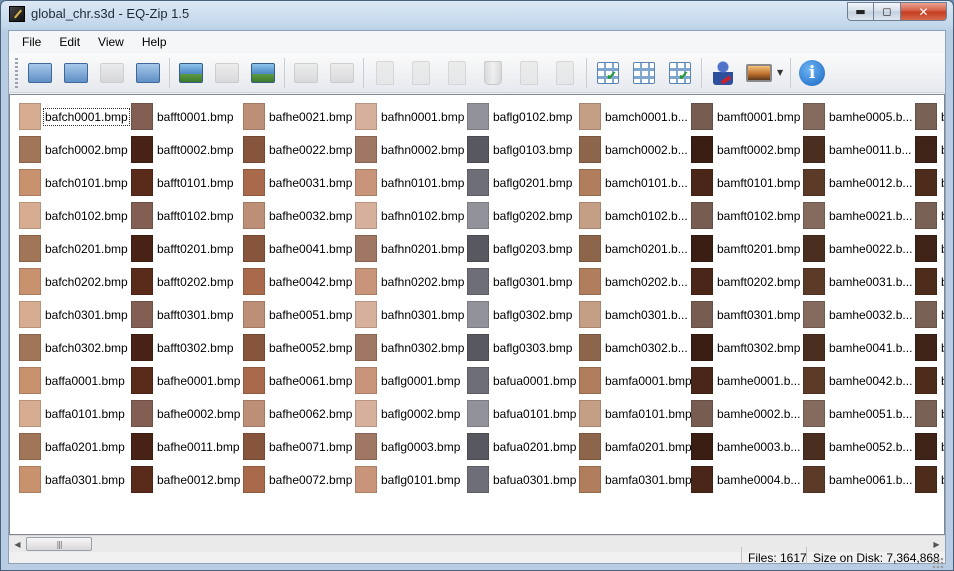  What do you see at coordinates (411, 149) in the screenshot?
I see `file-item: bafhn0002.bmp` at bounding box center [411, 149].